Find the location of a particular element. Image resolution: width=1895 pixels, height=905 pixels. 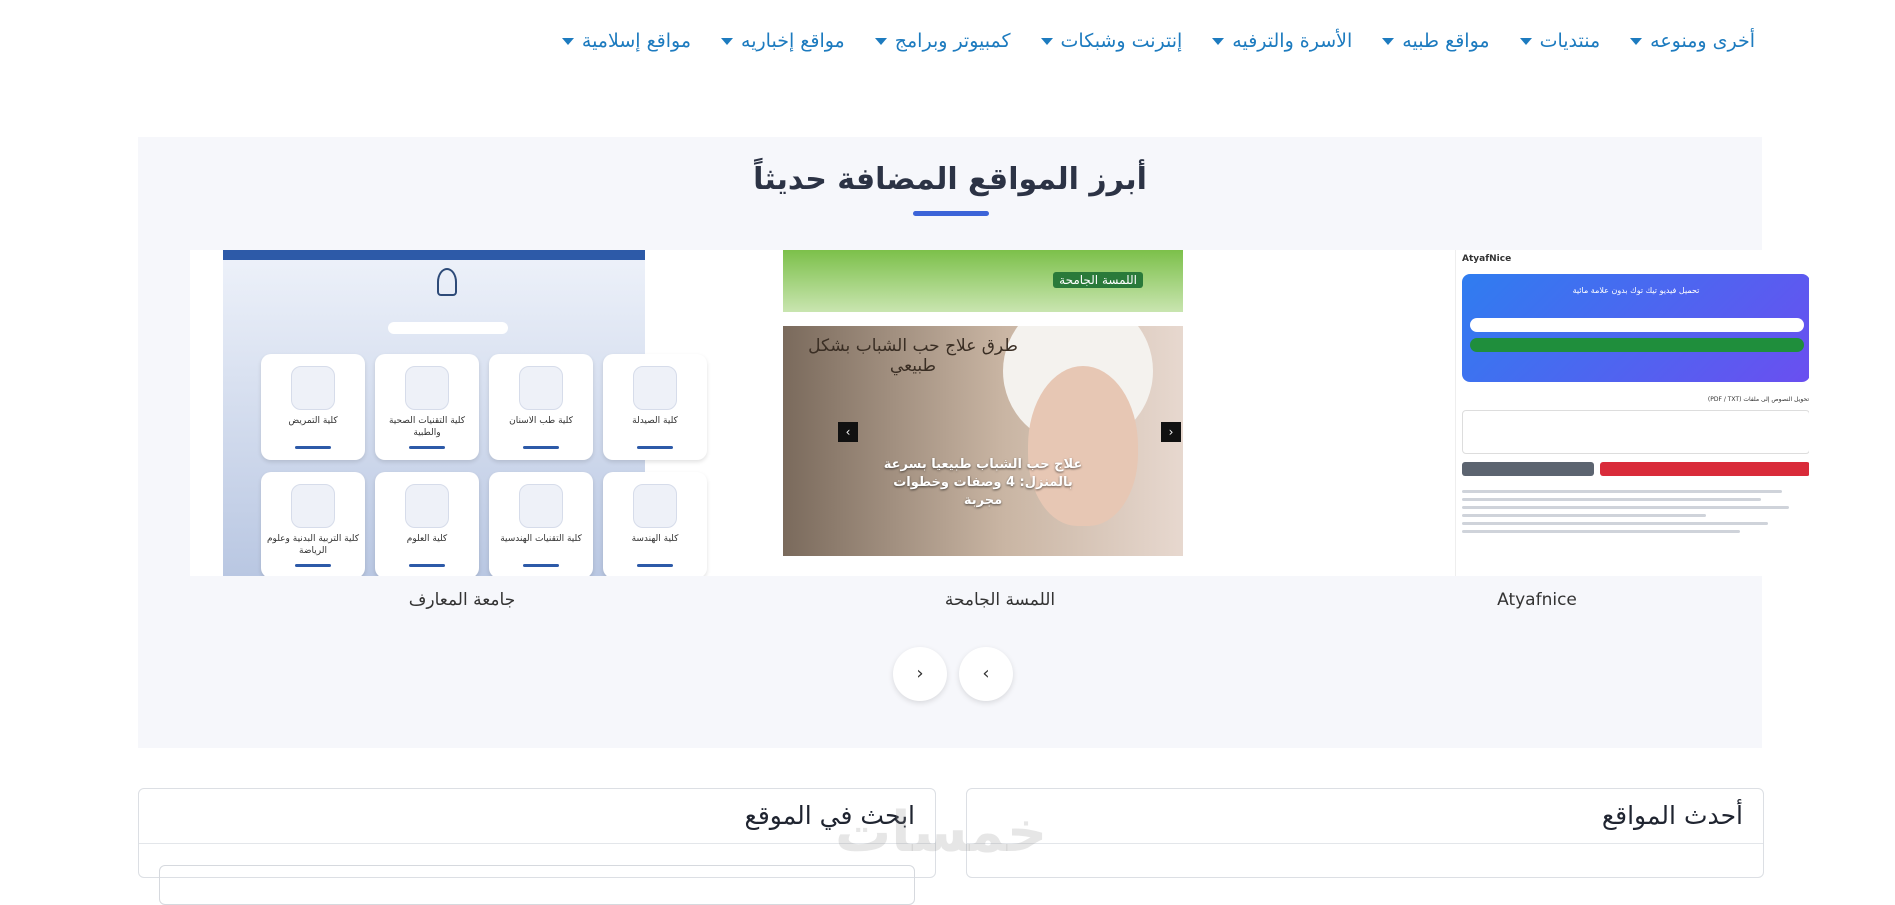

site-card-label: اللمسة الجامحة is located at coordinates (1000, 600).